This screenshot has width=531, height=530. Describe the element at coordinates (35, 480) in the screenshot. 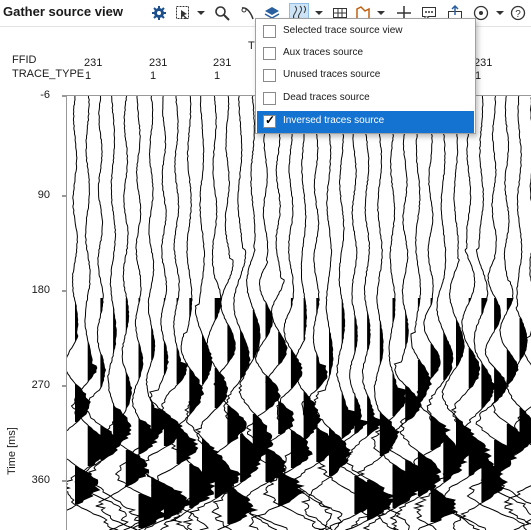

I see `time-tick: 360` at that location.